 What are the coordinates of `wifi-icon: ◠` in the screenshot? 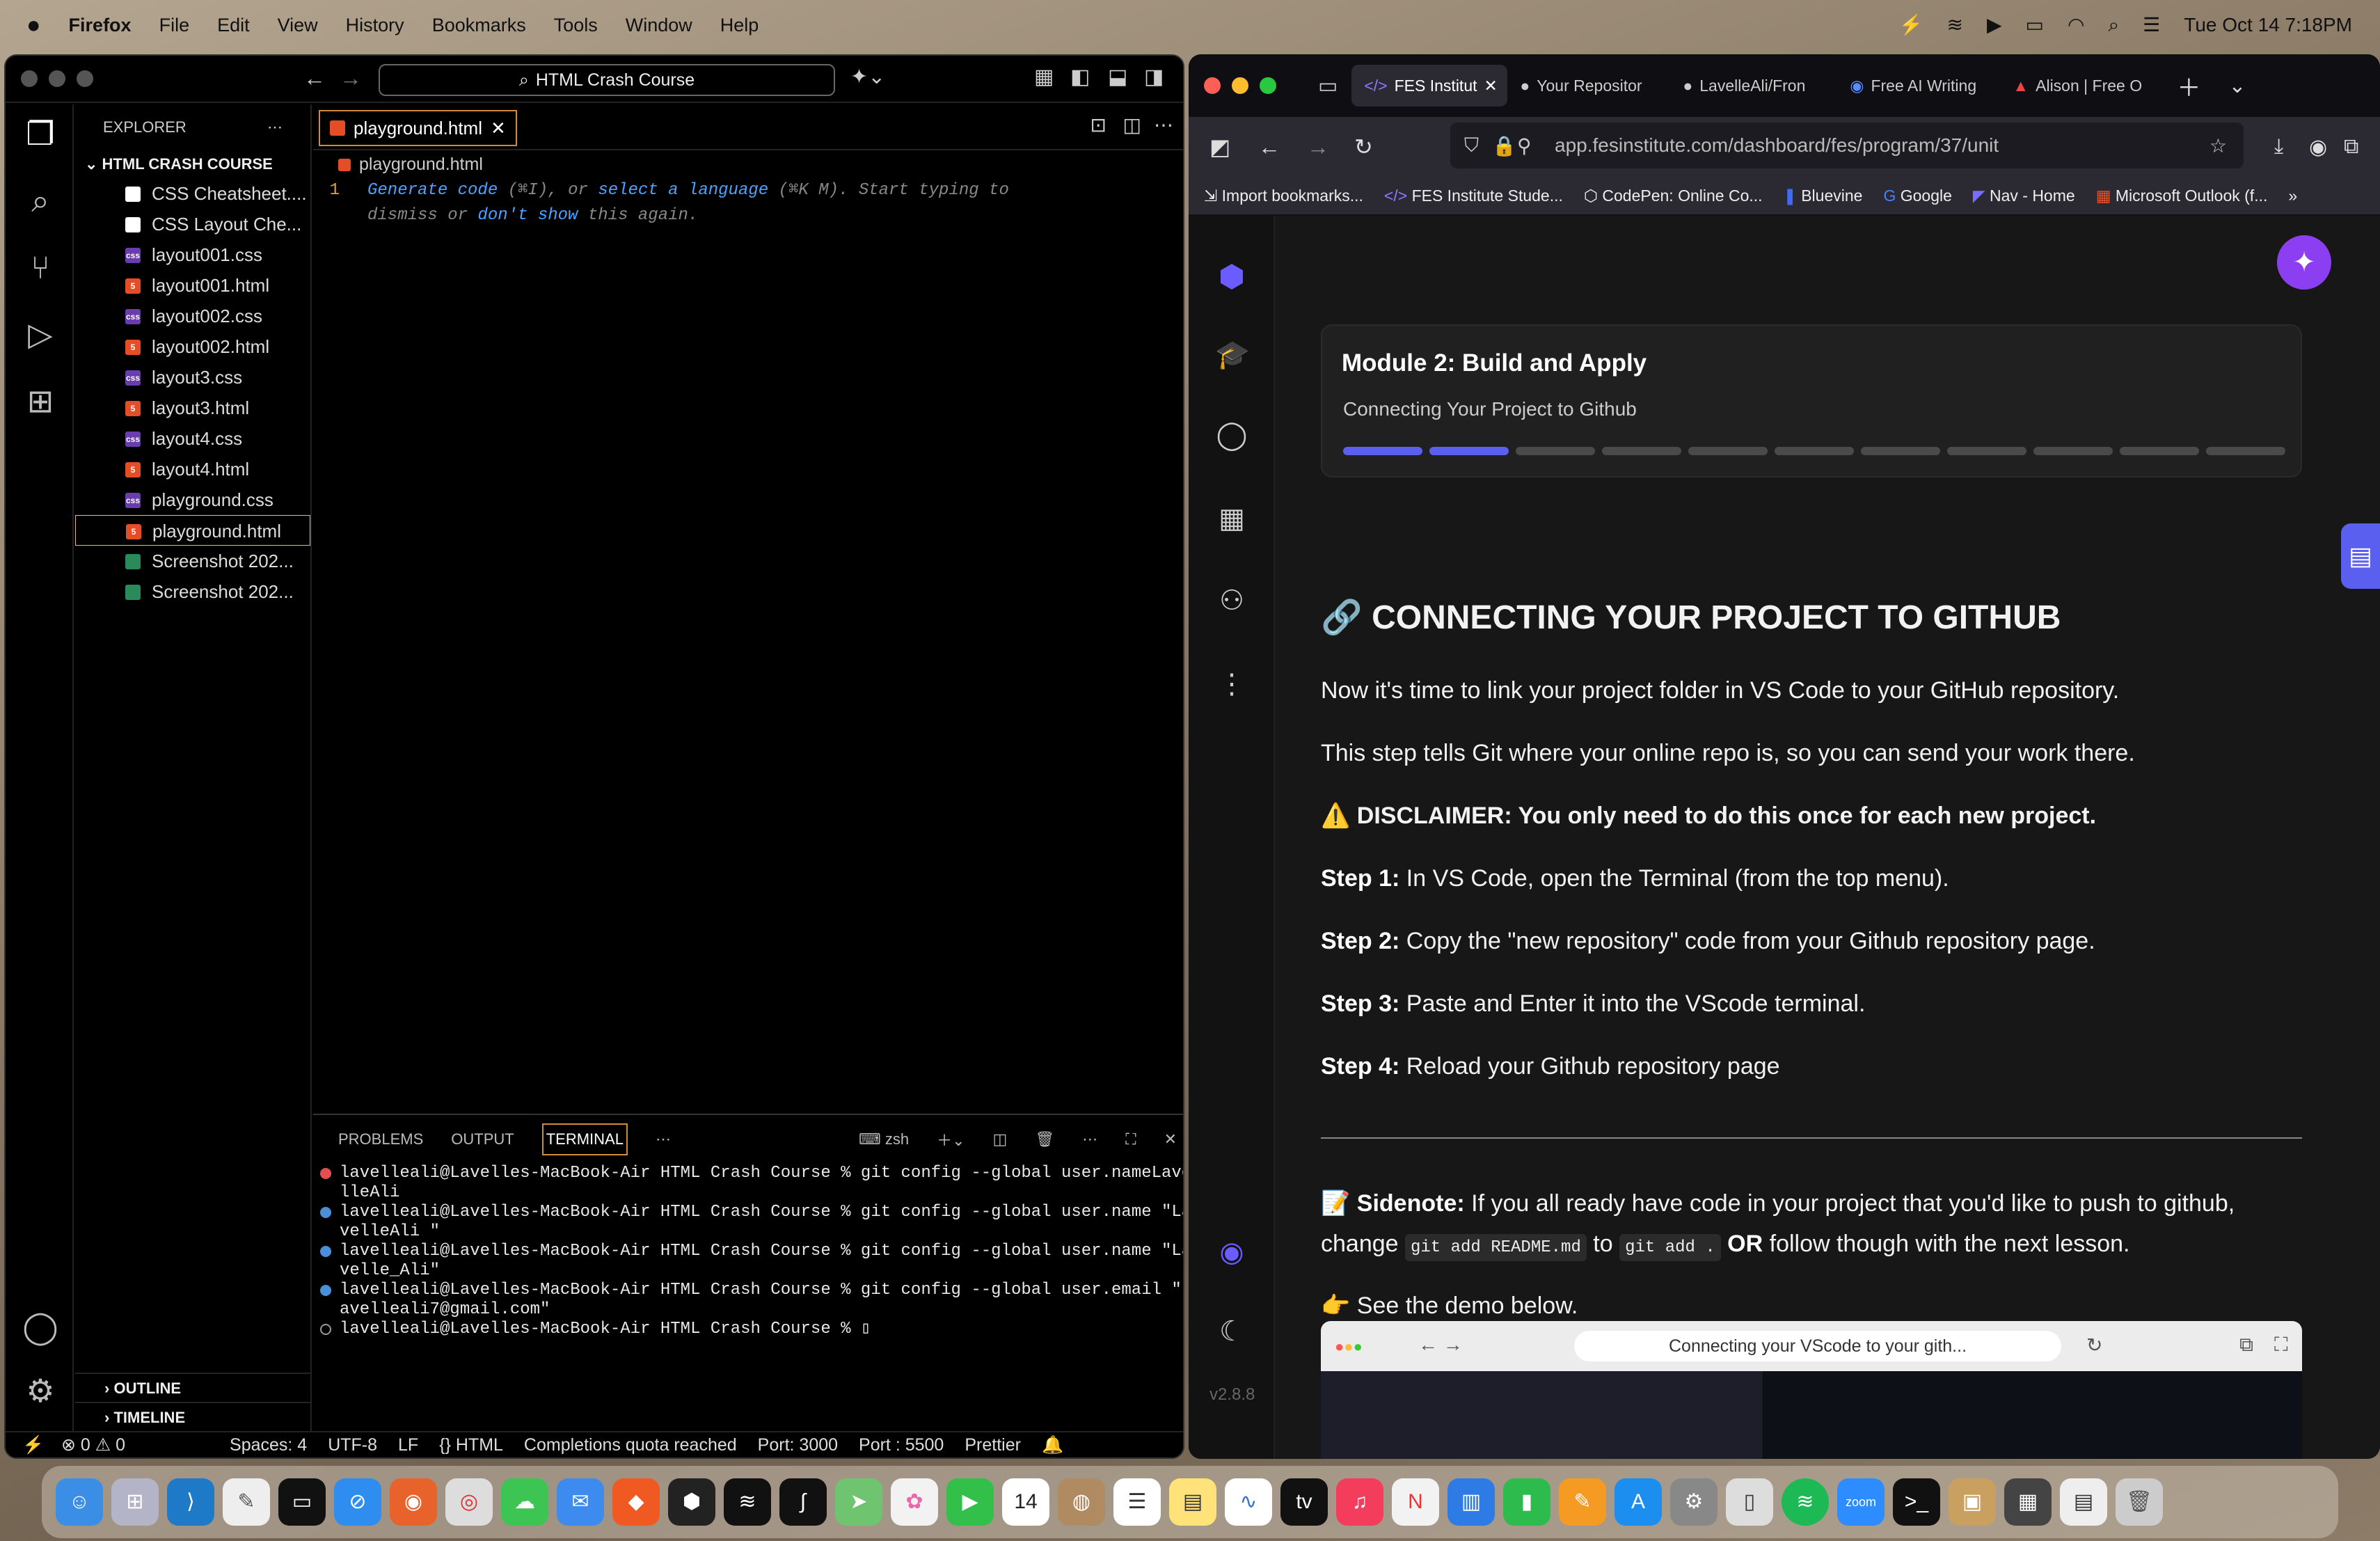 It's located at (2076, 25).